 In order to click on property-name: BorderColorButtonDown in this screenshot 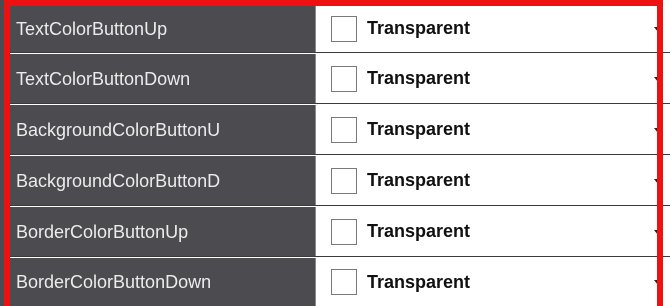, I will do `click(163, 282)`.